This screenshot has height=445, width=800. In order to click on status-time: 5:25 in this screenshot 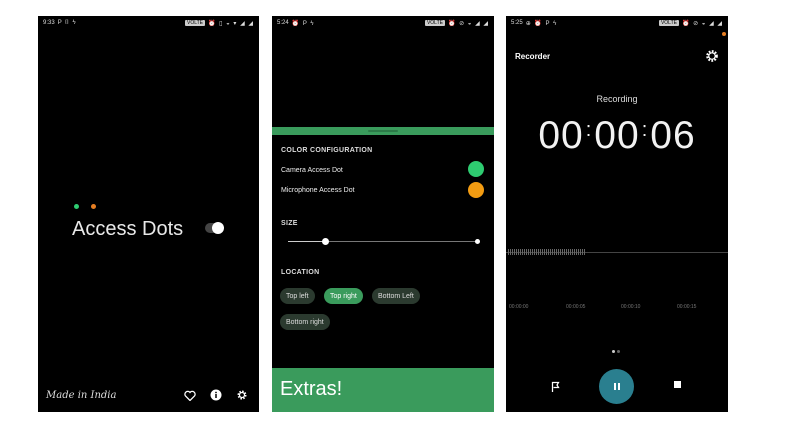, I will do `click(517, 23)`.